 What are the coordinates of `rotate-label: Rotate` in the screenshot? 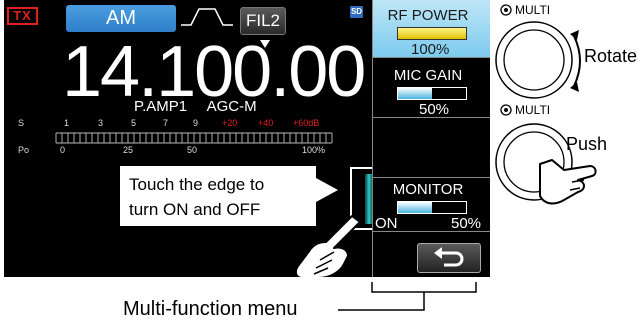 It's located at (611, 56).